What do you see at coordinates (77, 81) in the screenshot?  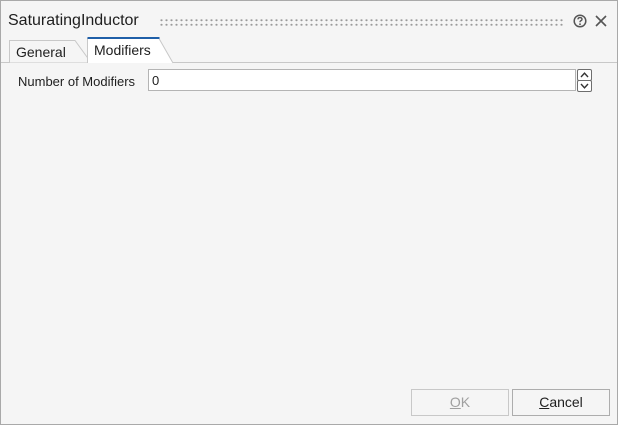 I see `number-of-modifiers-label: Number of Modifiers` at bounding box center [77, 81].